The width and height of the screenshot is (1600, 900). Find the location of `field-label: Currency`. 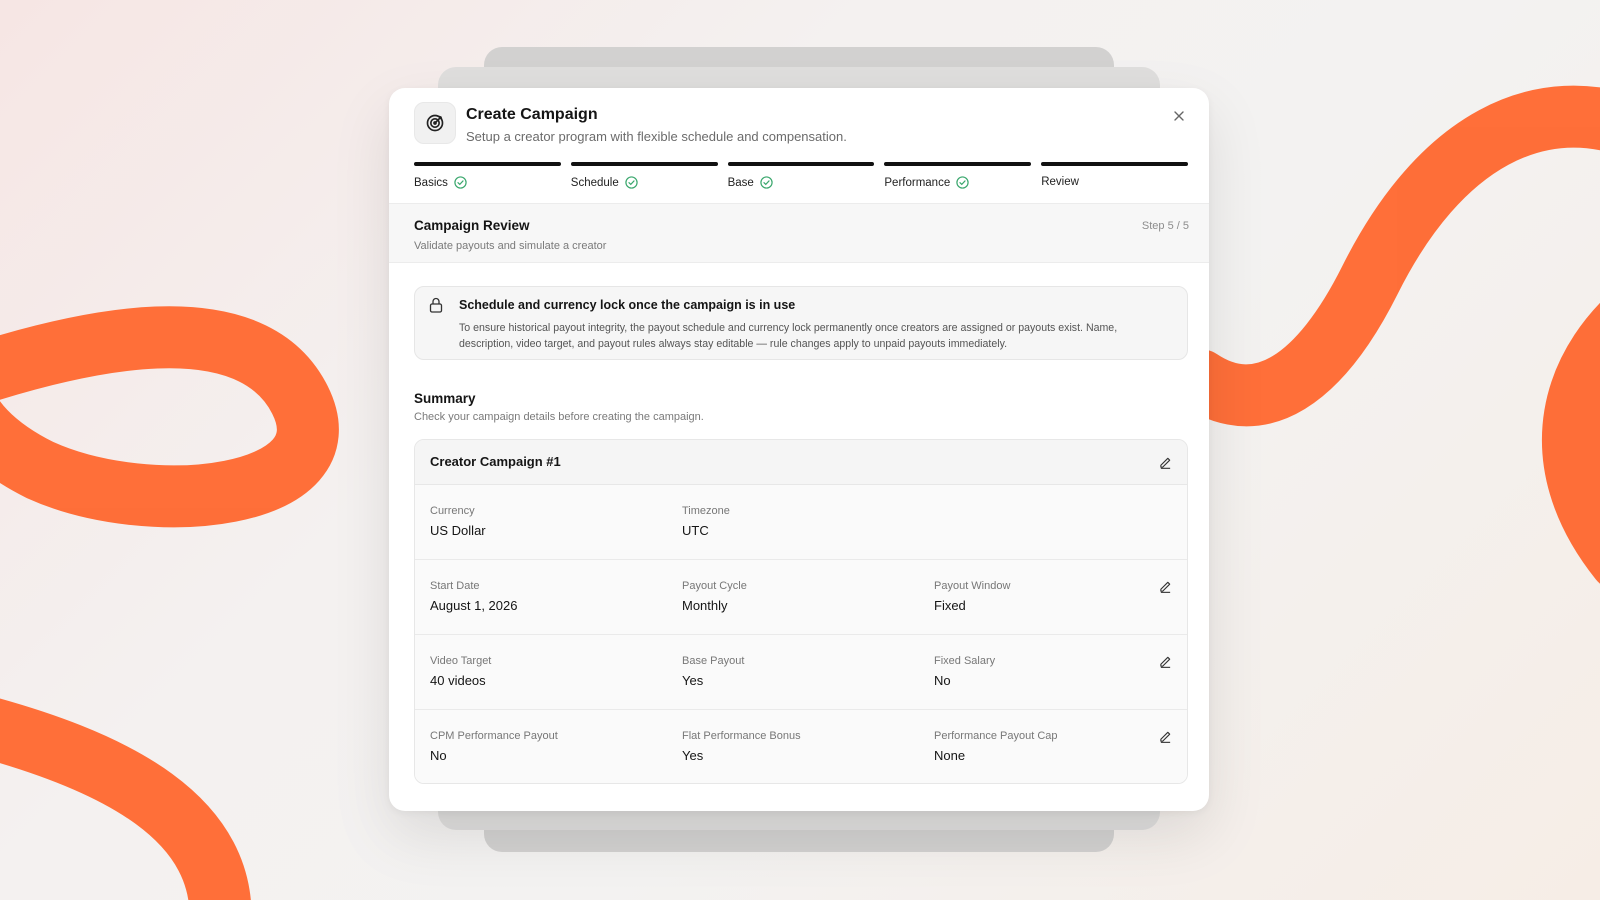

field-label: Currency is located at coordinates (452, 511).